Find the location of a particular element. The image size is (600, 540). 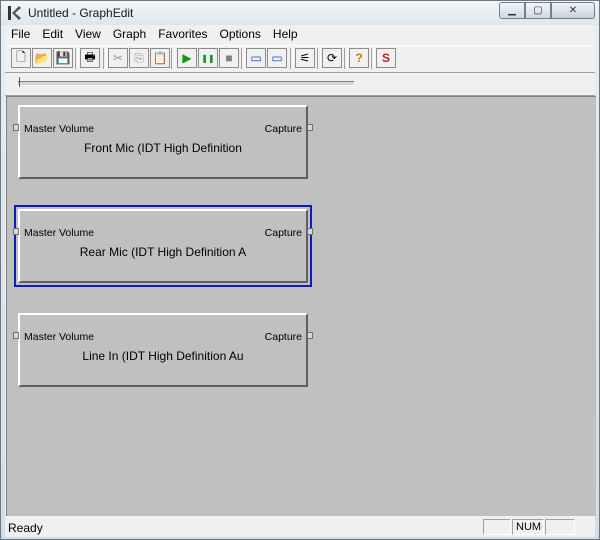

maximize-button: ▢ is located at coordinates (538, 10).